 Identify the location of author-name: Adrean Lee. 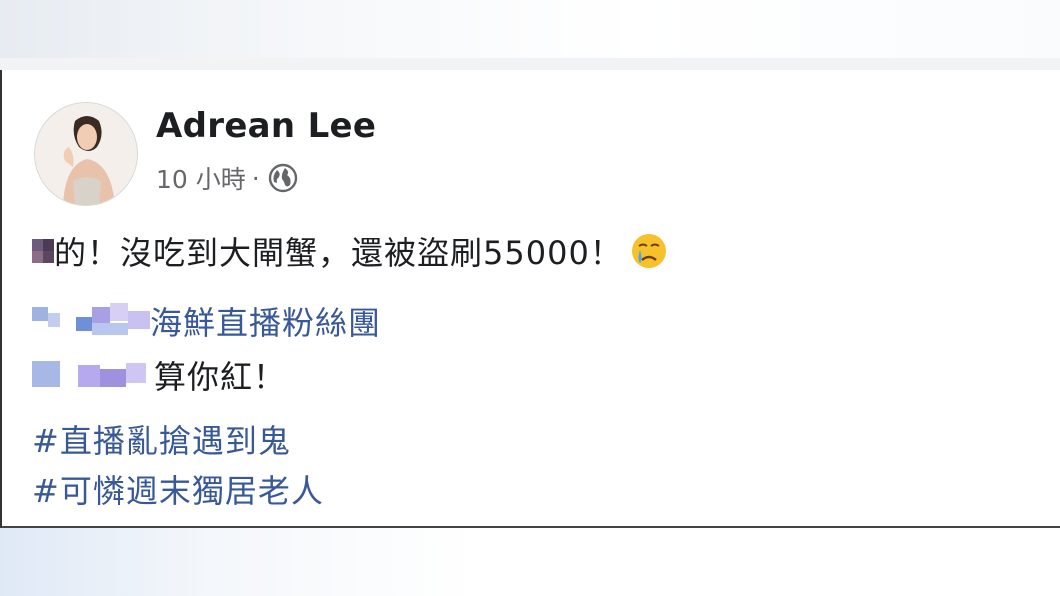
(266, 126).